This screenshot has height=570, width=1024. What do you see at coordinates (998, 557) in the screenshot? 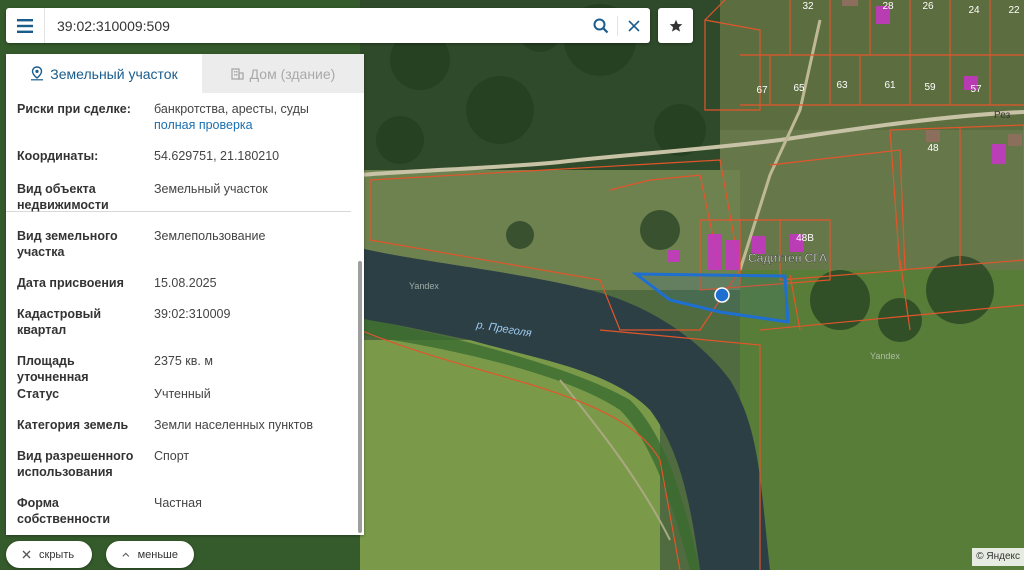
I see `map-copyright: © Яндекс` at bounding box center [998, 557].